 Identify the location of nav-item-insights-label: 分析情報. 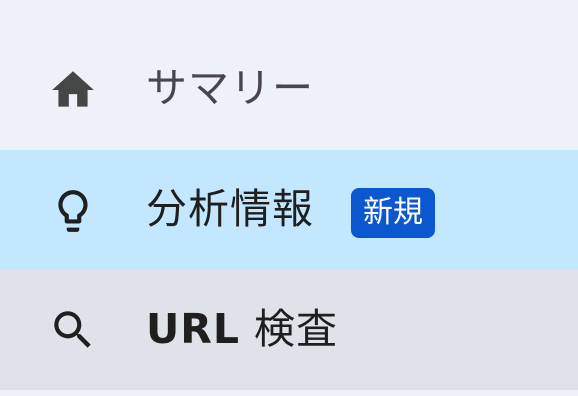
(230, 209).